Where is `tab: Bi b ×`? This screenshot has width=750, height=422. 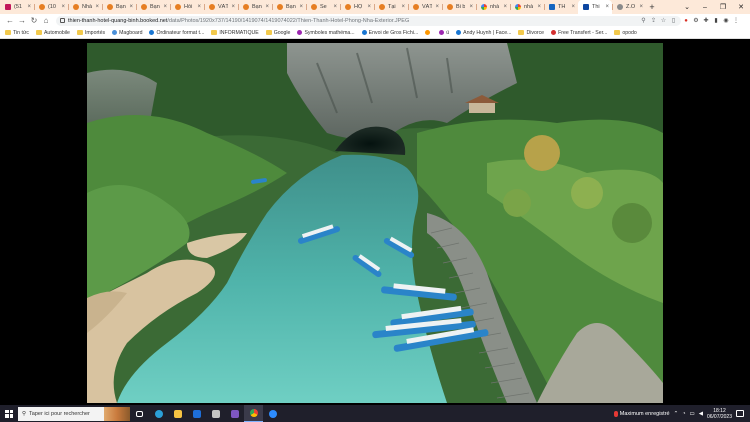
tab: Bi b × is located at coordinates (459, 7).